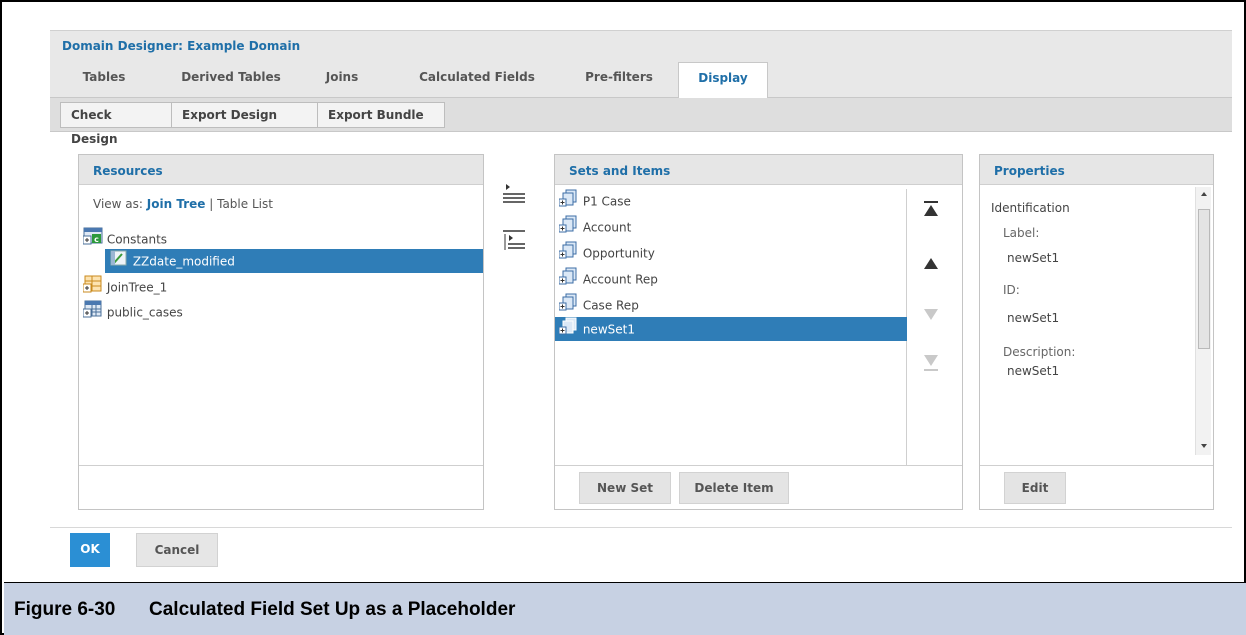  What do you see at coordinates (606, 201) in the screenshot?
I see `set-item-label: P1 Case` at bounding box center [606, 201].